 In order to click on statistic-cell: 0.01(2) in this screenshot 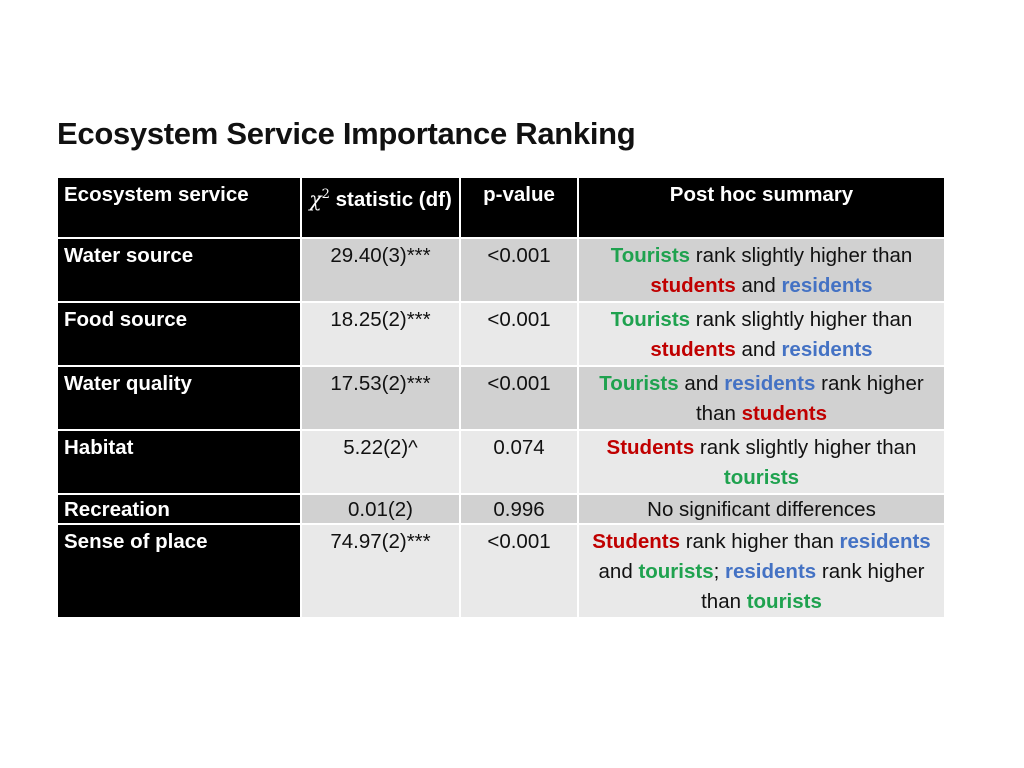, I will do `click(380, 509)`.